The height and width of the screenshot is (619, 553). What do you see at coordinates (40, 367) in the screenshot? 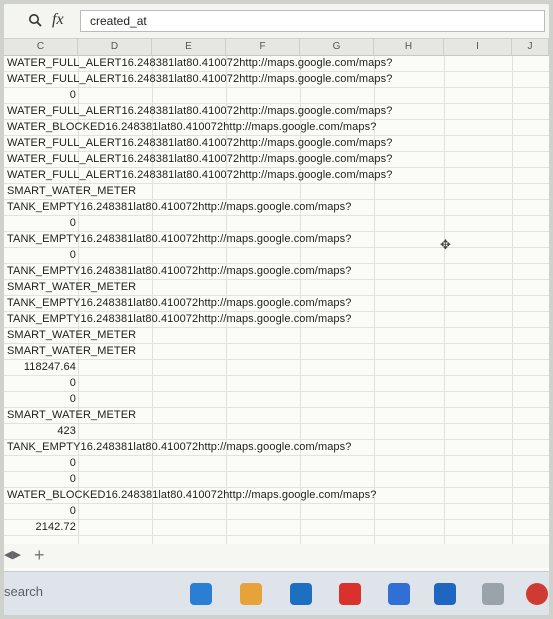
I see `cell-value: 118247.64` at bounding box center [40, 367].